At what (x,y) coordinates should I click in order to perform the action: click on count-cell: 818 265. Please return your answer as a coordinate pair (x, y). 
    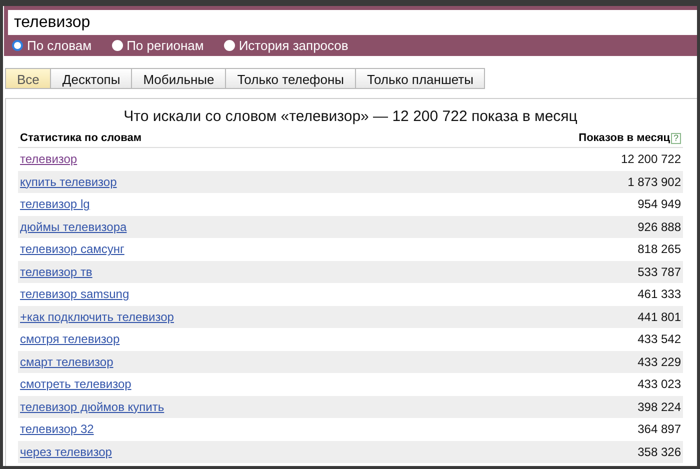
    Looking at the image, I should click on (659, 249).